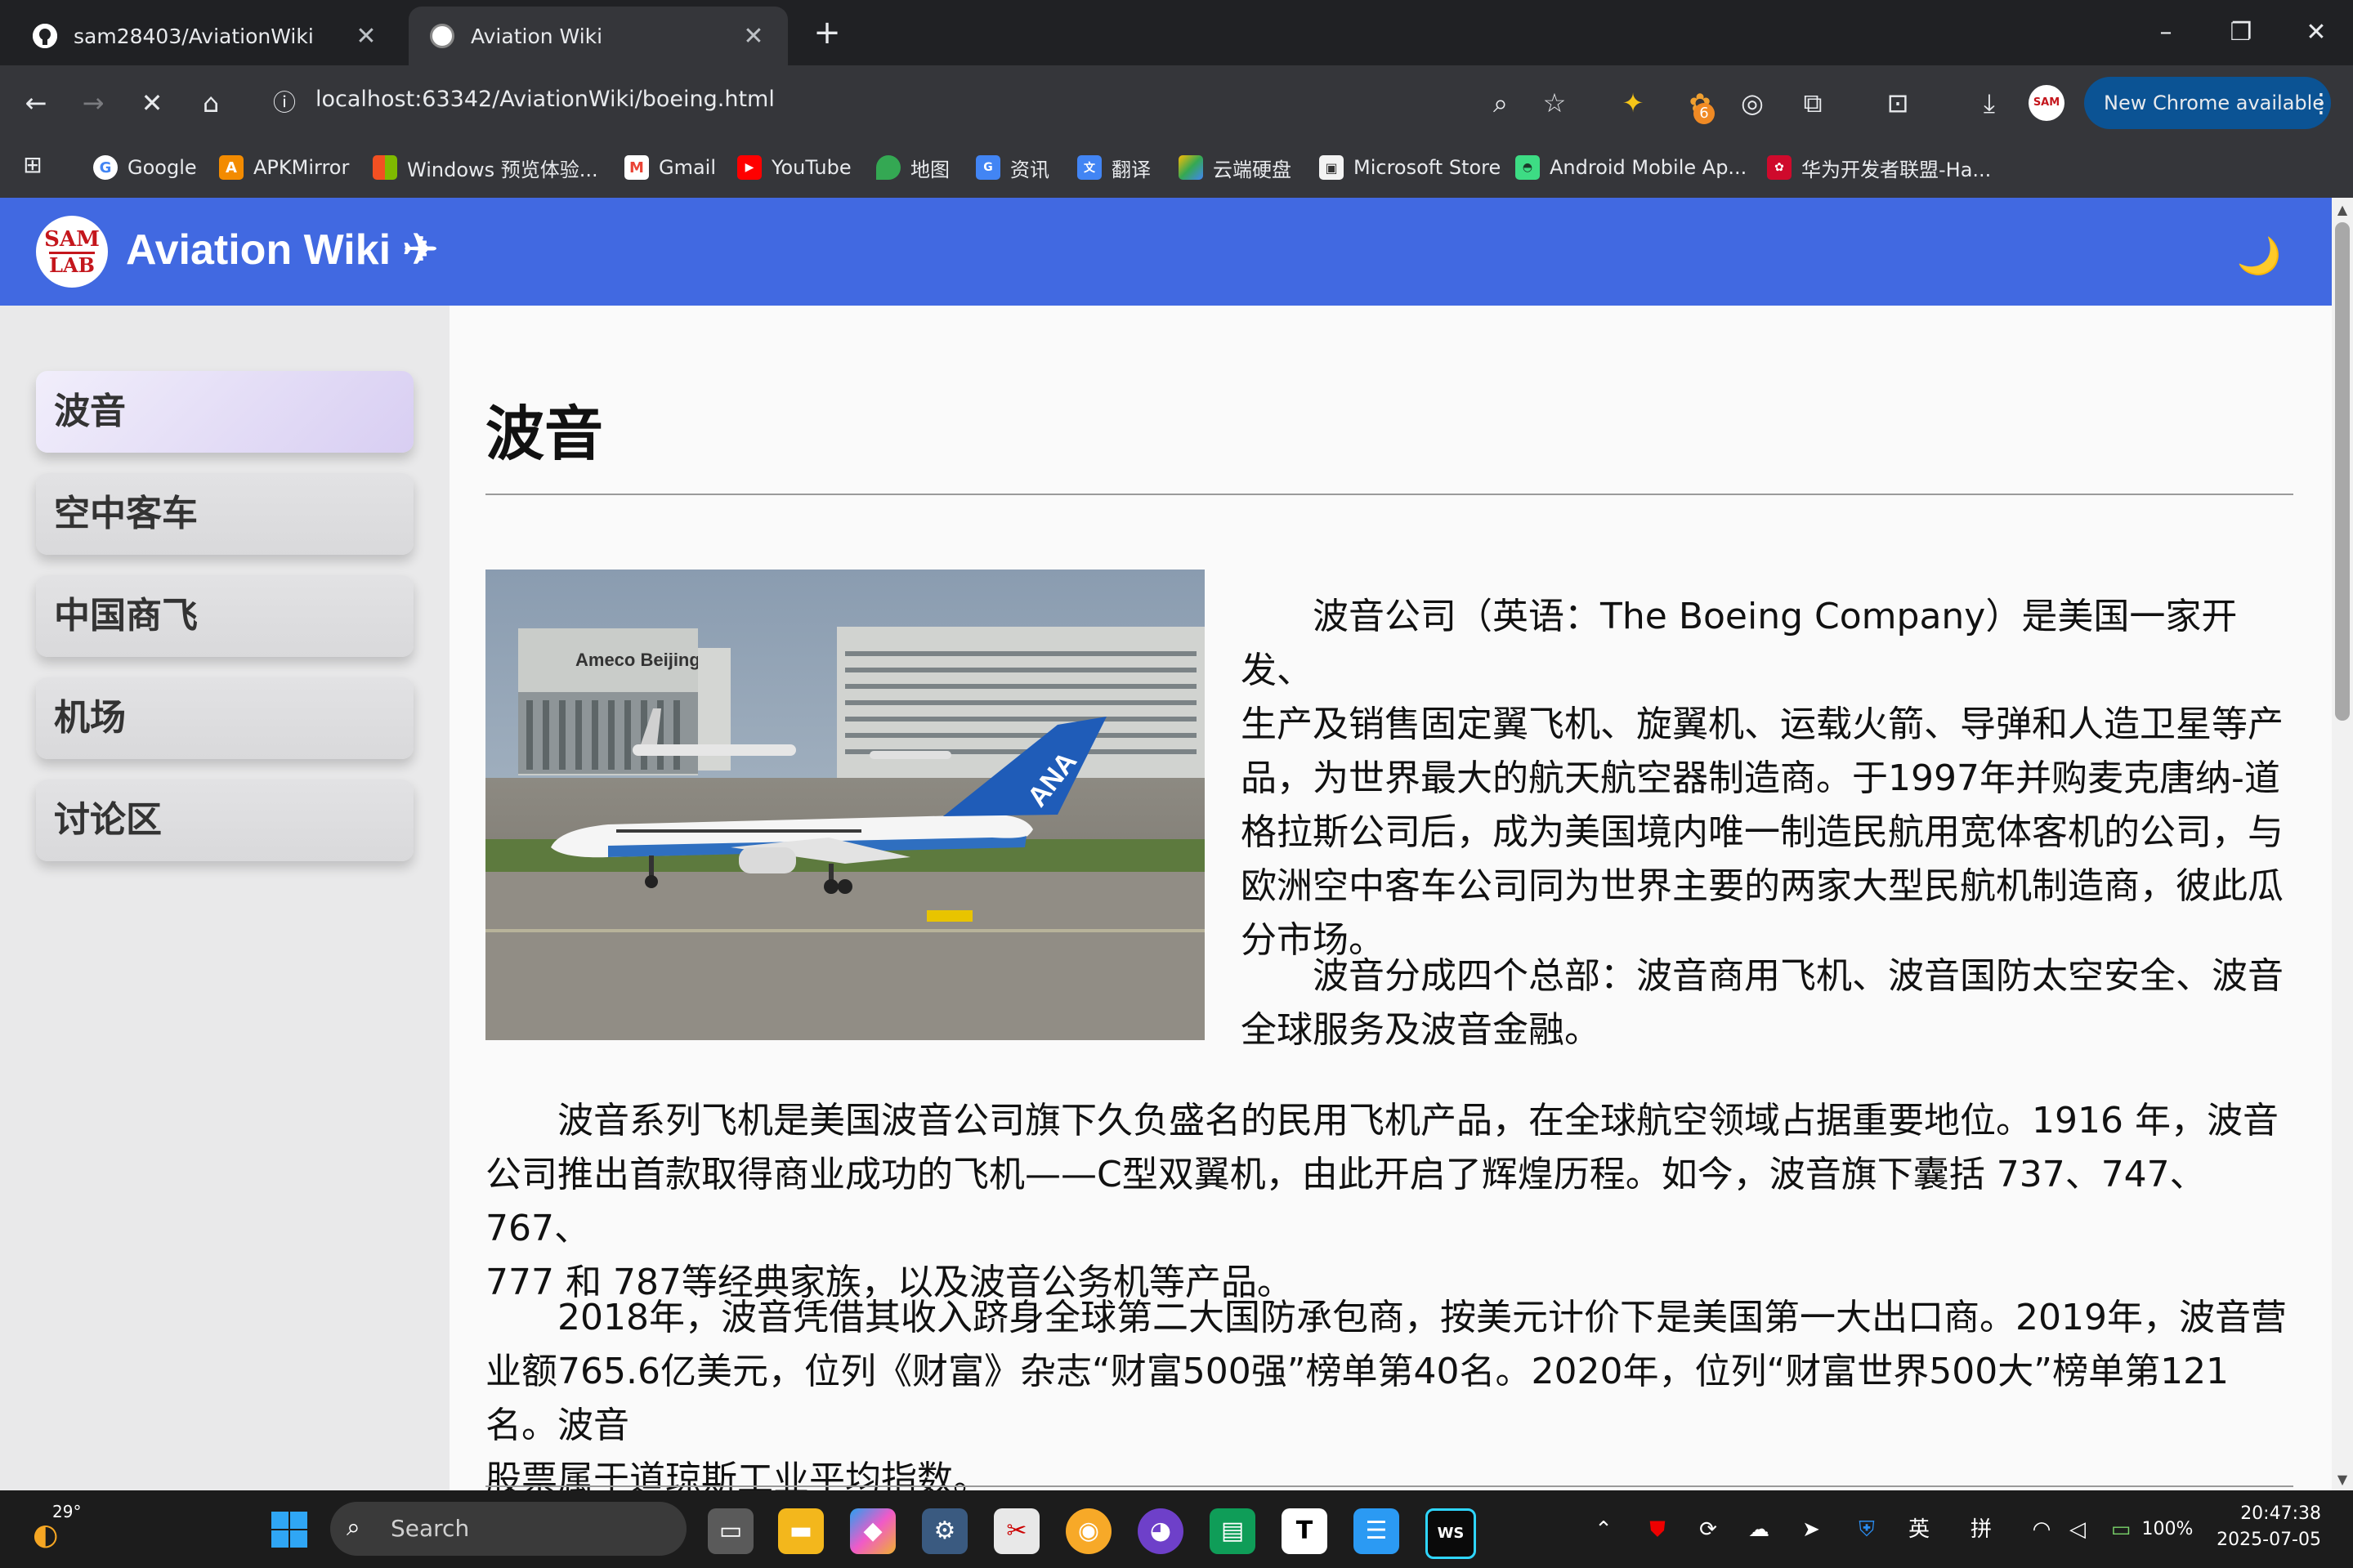  What do you see at coordinates (1898, 103) in the screenshot?
I see `tab-search-icon: ⊡` at bounding box center [1898, 103].